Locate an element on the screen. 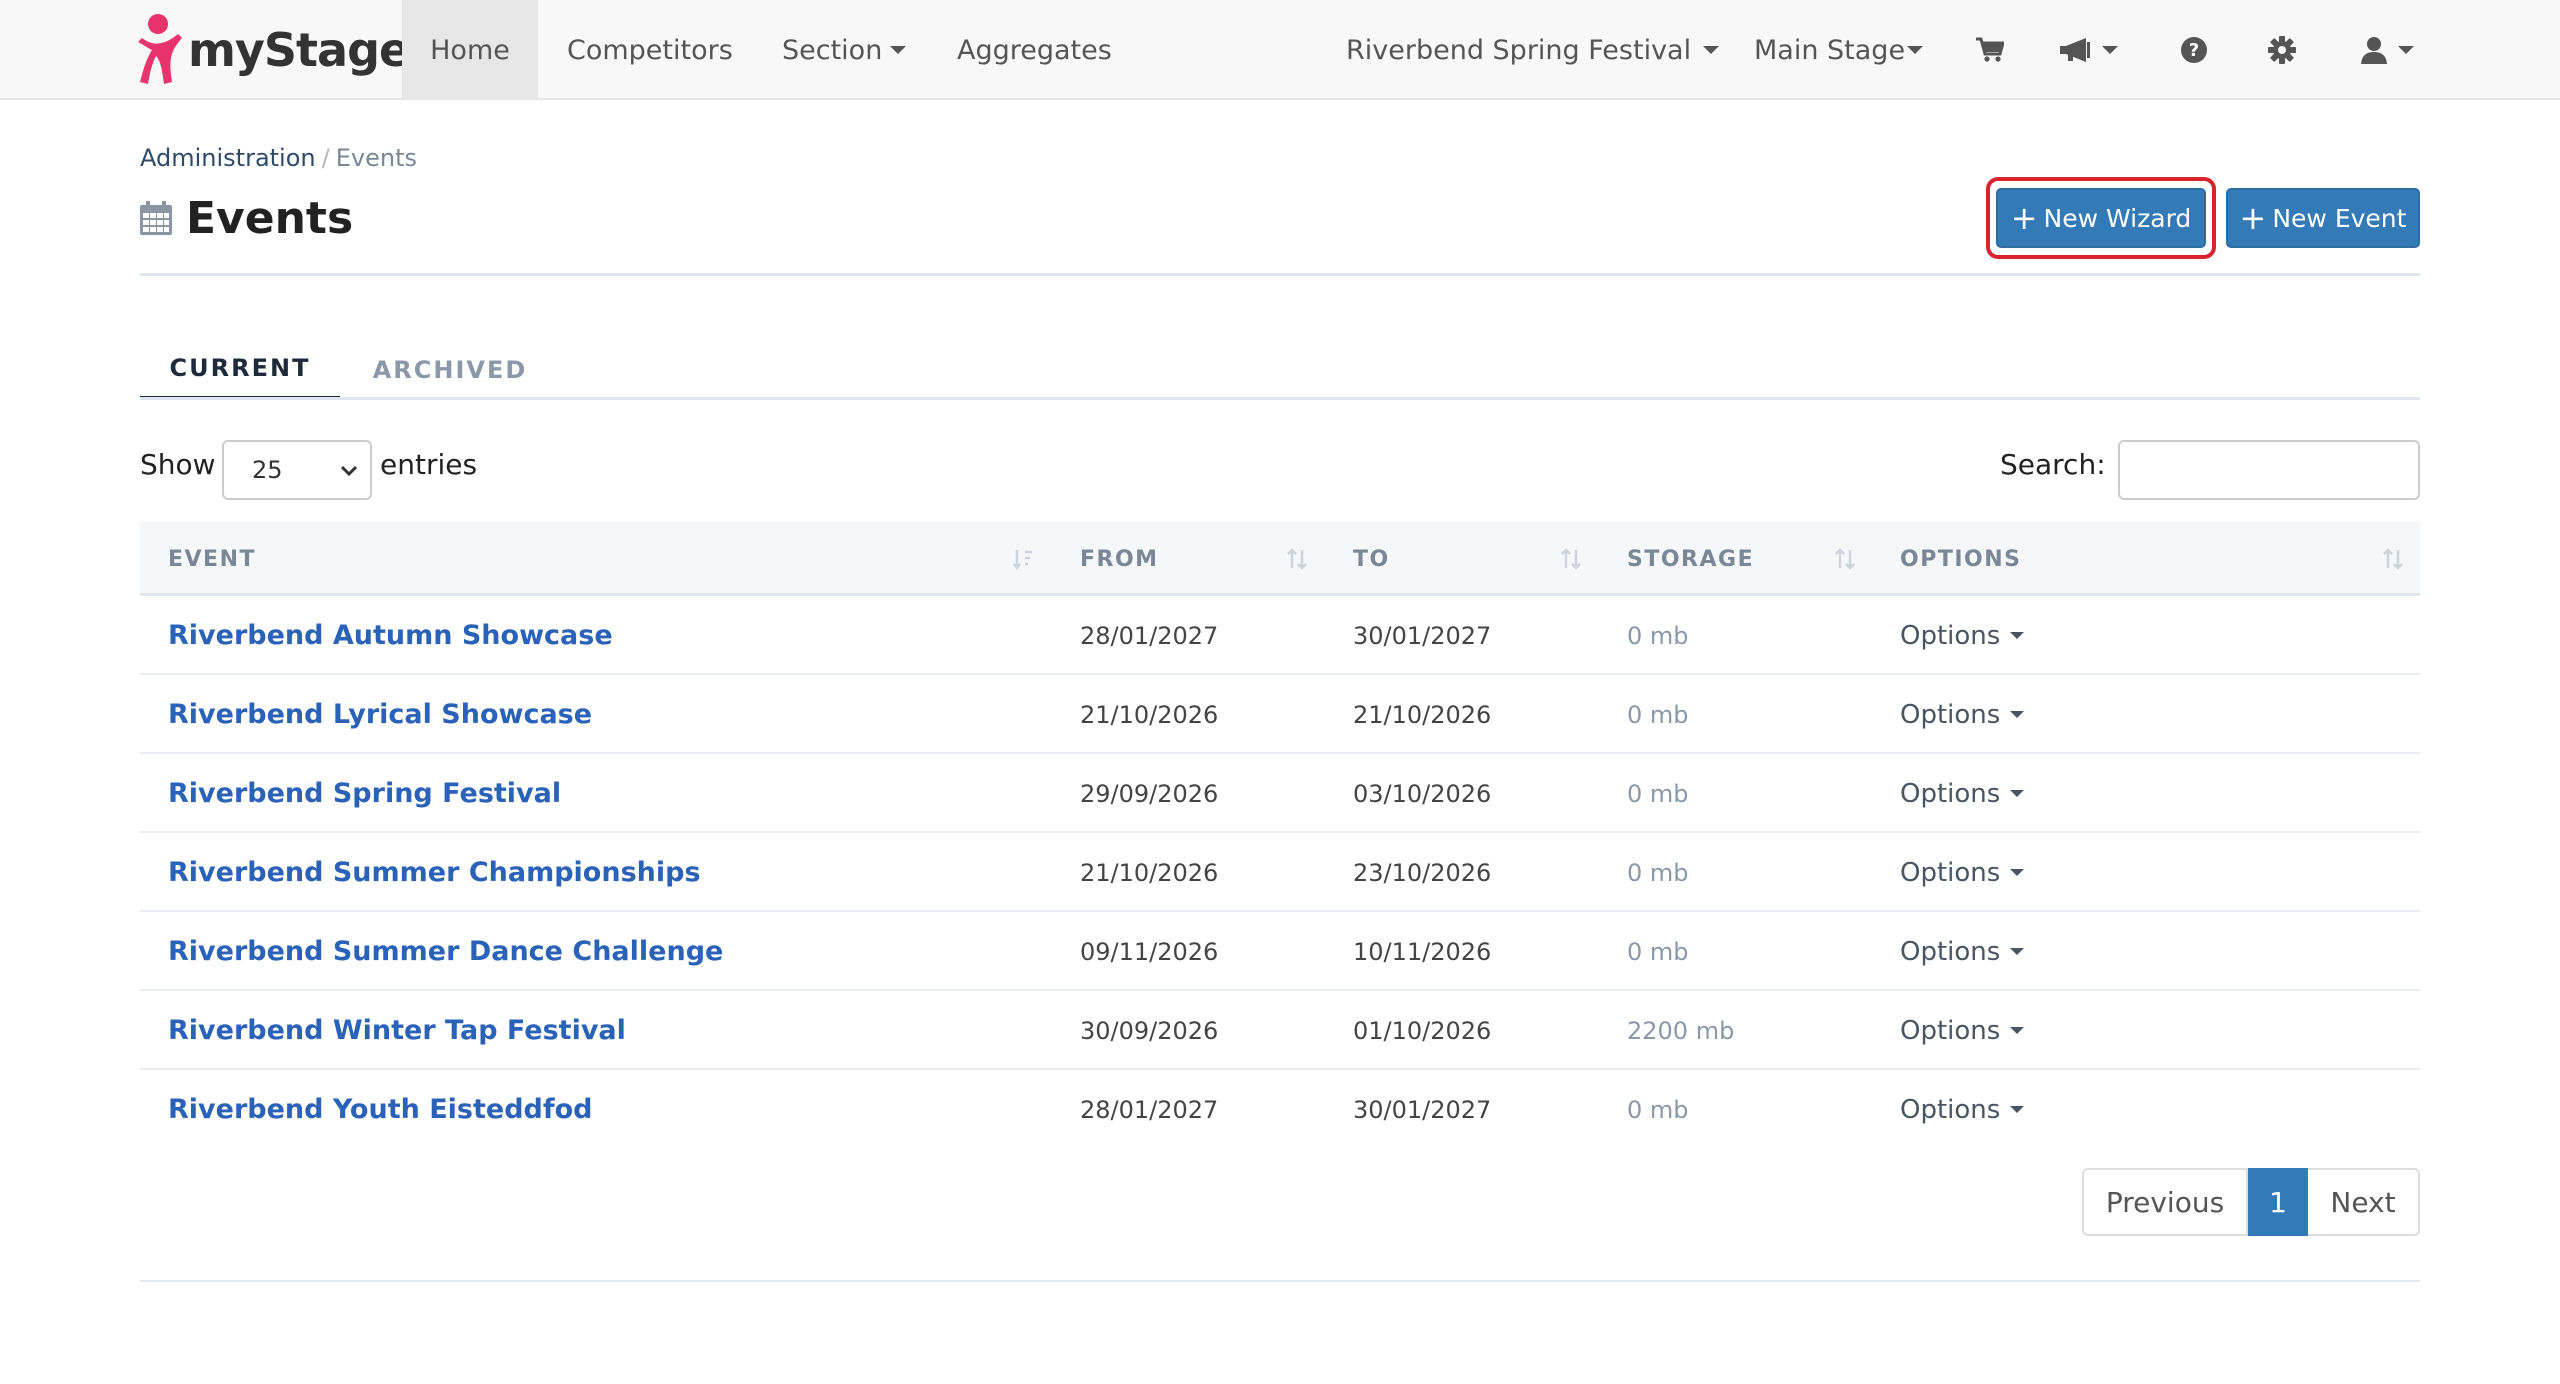 This screenshot has width=2560, height=1384. entries-label: entries is located at coordinates (429, 464).